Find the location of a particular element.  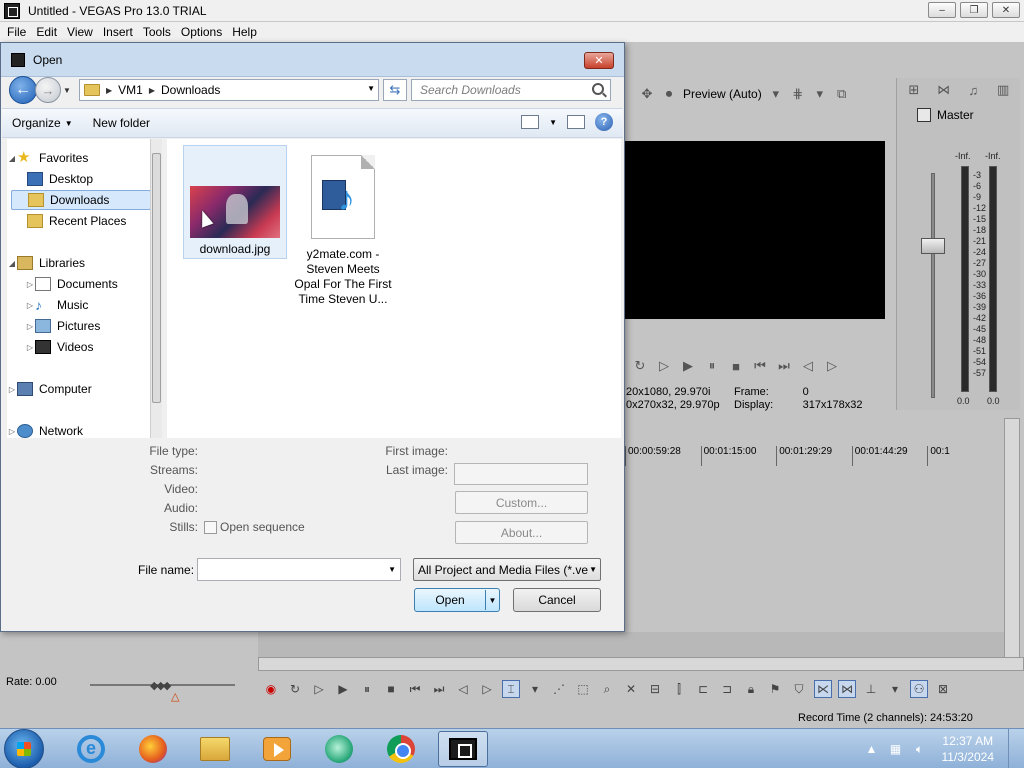

timeline-horizontal-scrollbar is located at coordinates (641, 664).